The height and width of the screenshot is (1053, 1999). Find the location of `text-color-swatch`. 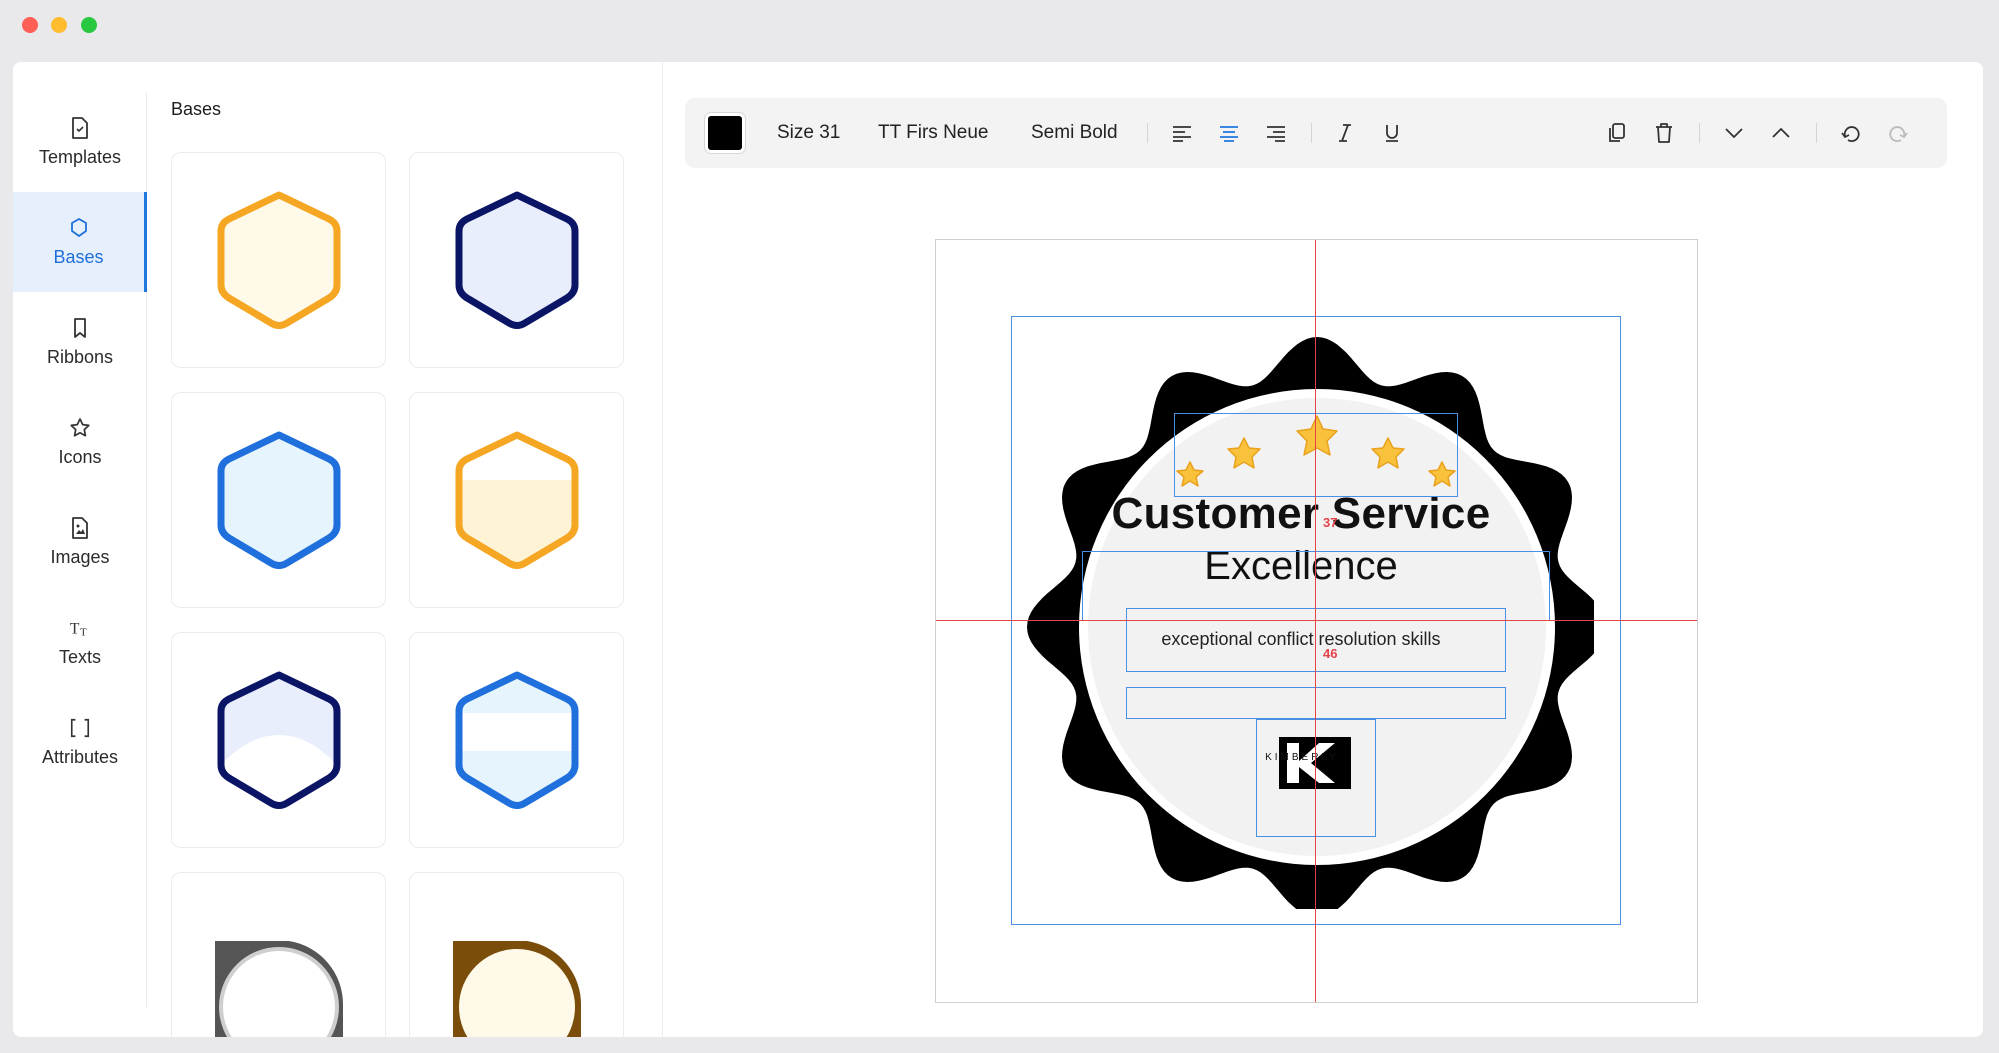

text-color-swatch is located at coordinates (725, 133).